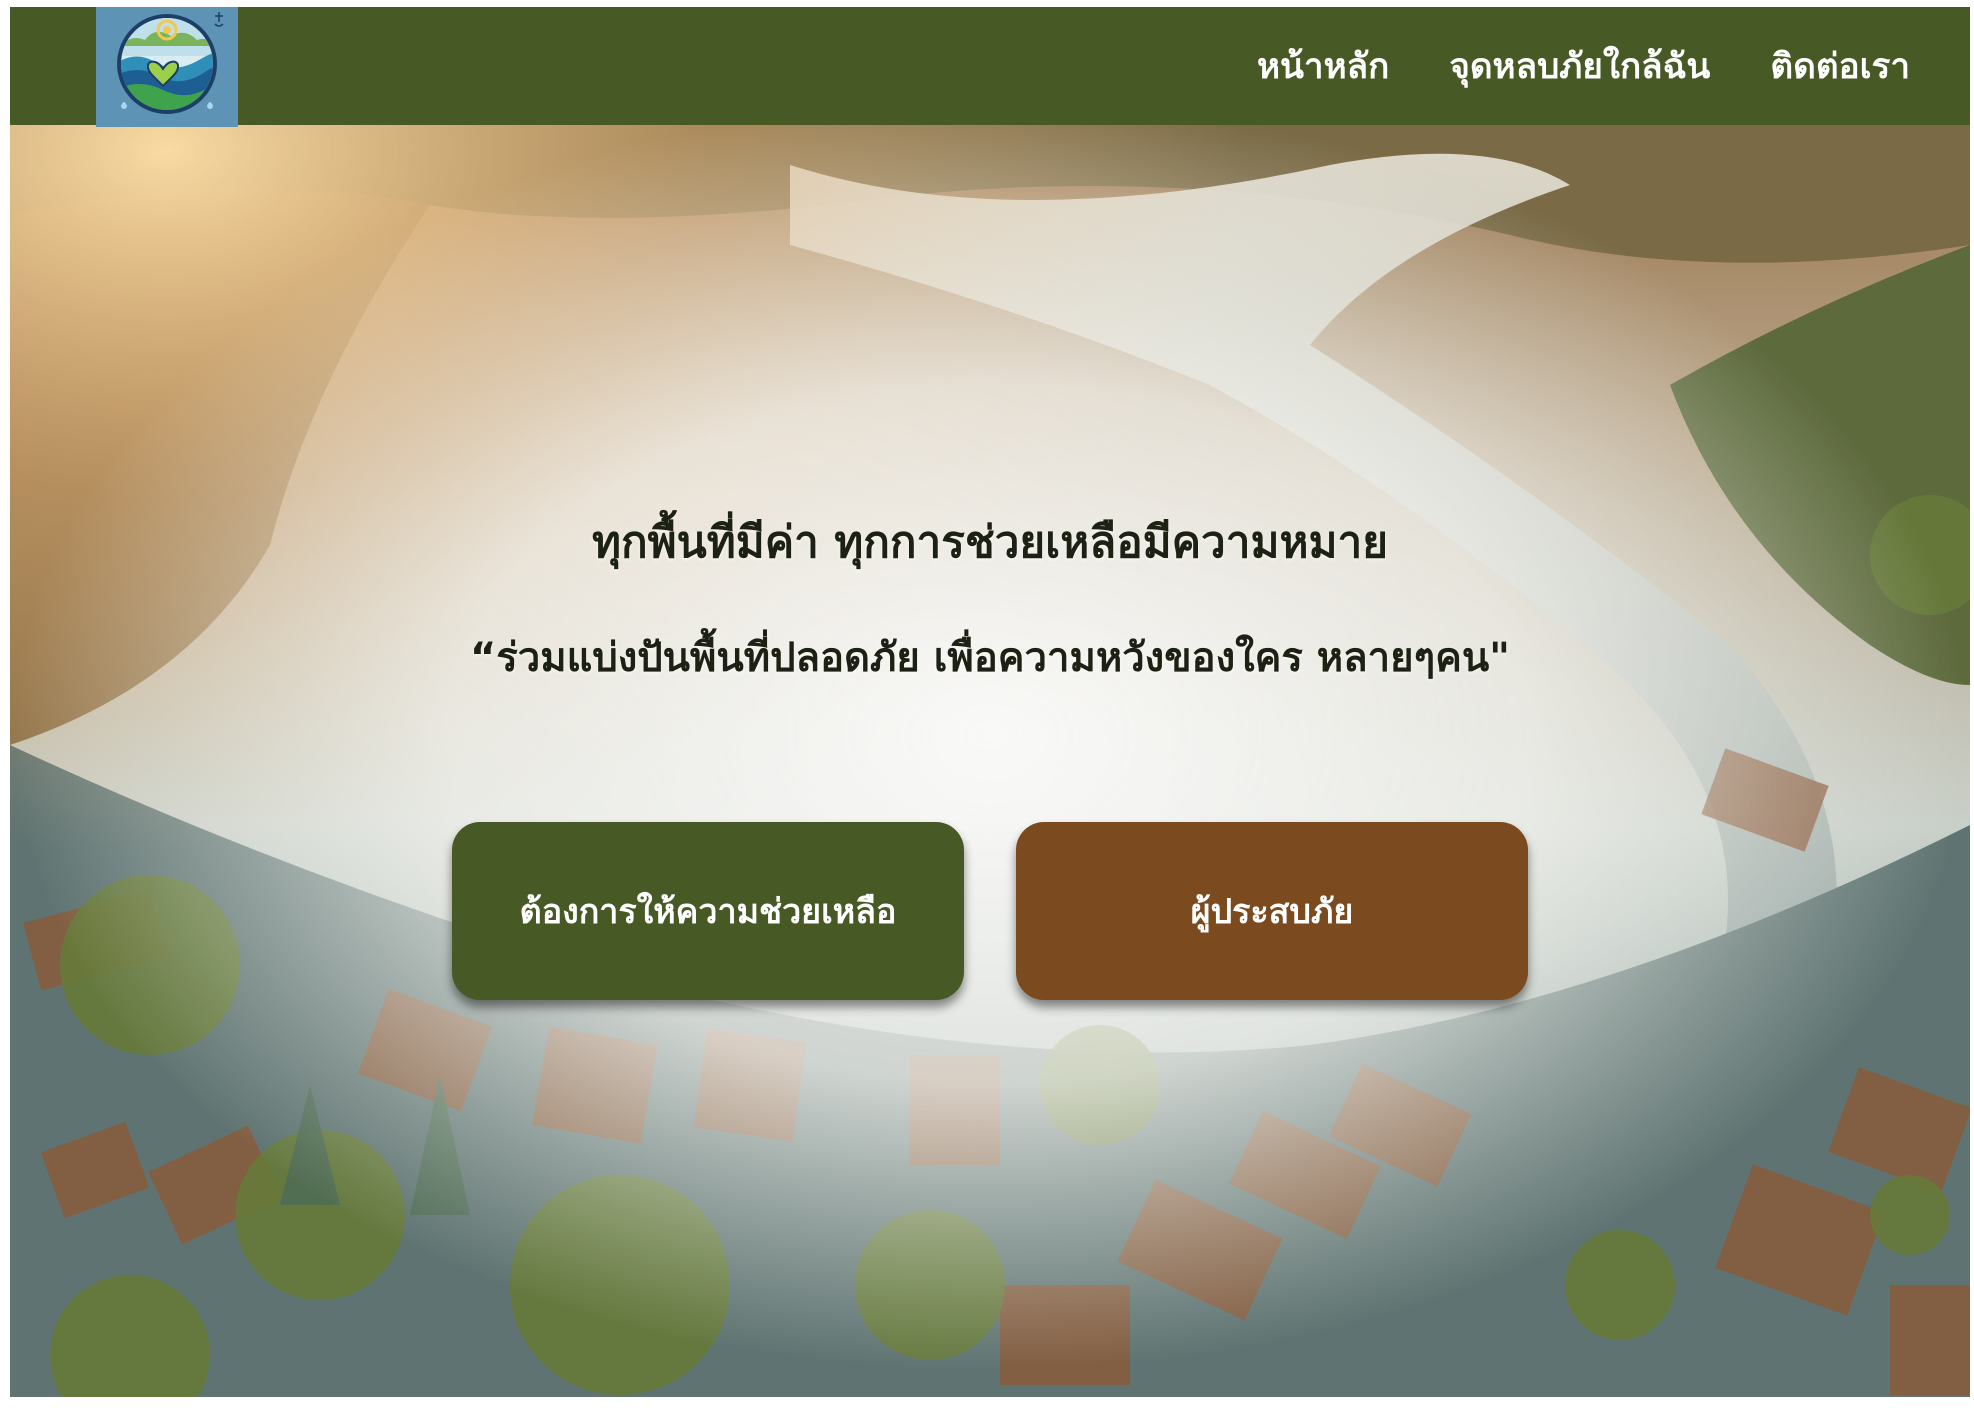 This screenshot has height=1408, width=1974. Describe the element at coordinates (170, 63) in the screenshot. I see `logo-emblem-icon` at that location.